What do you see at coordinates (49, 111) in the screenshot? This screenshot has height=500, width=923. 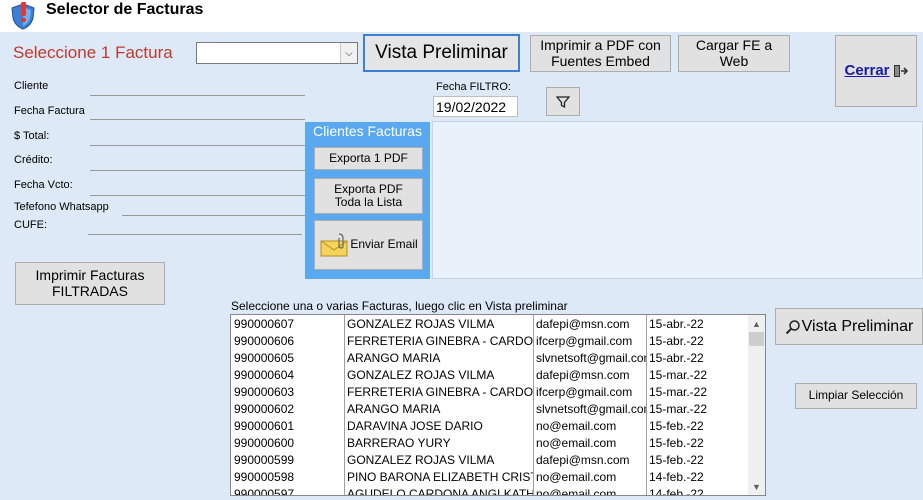 I see `field-label-fecha-factura: Fecha Factura` at bounding box center [49, 111].